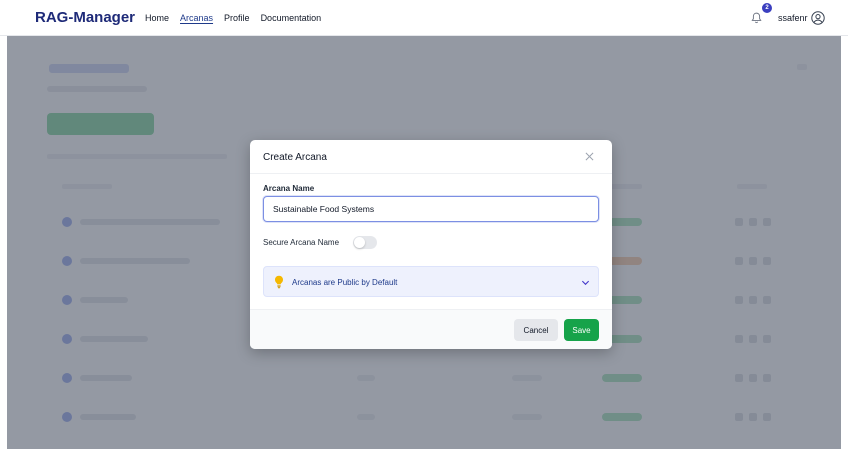  Describe the element at coordinates (237, 18) in the screenshot. I see `nav-link-profile: Profile` at that location.